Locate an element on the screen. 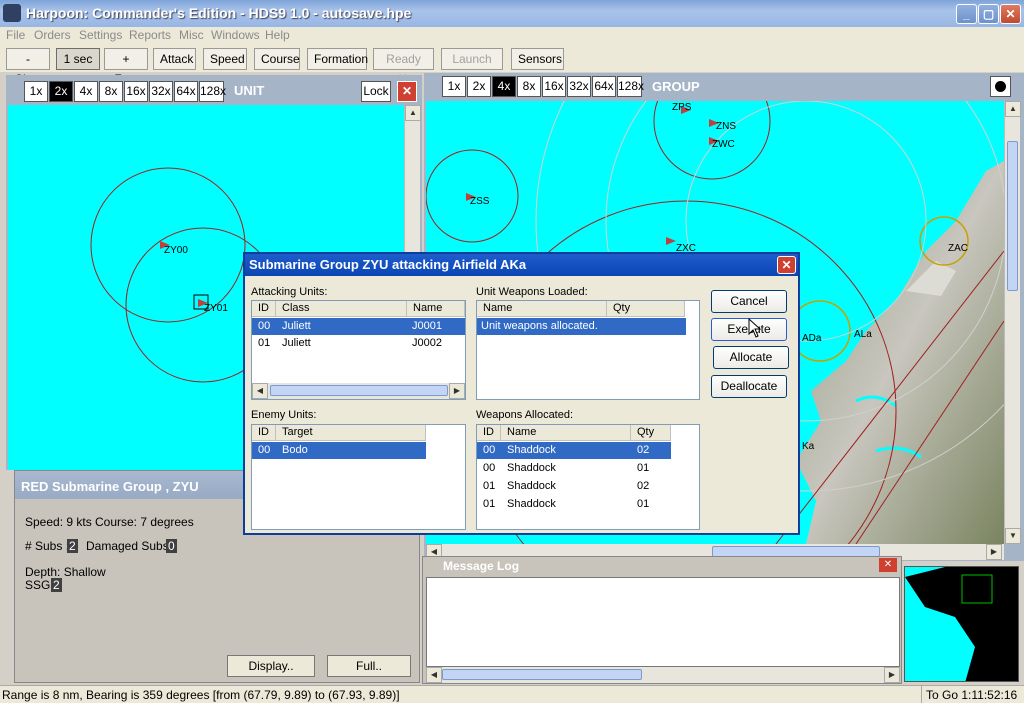 This screenshot has width=1024, height=703. cancel-button: Cancel is located at coordinates (749, 301).